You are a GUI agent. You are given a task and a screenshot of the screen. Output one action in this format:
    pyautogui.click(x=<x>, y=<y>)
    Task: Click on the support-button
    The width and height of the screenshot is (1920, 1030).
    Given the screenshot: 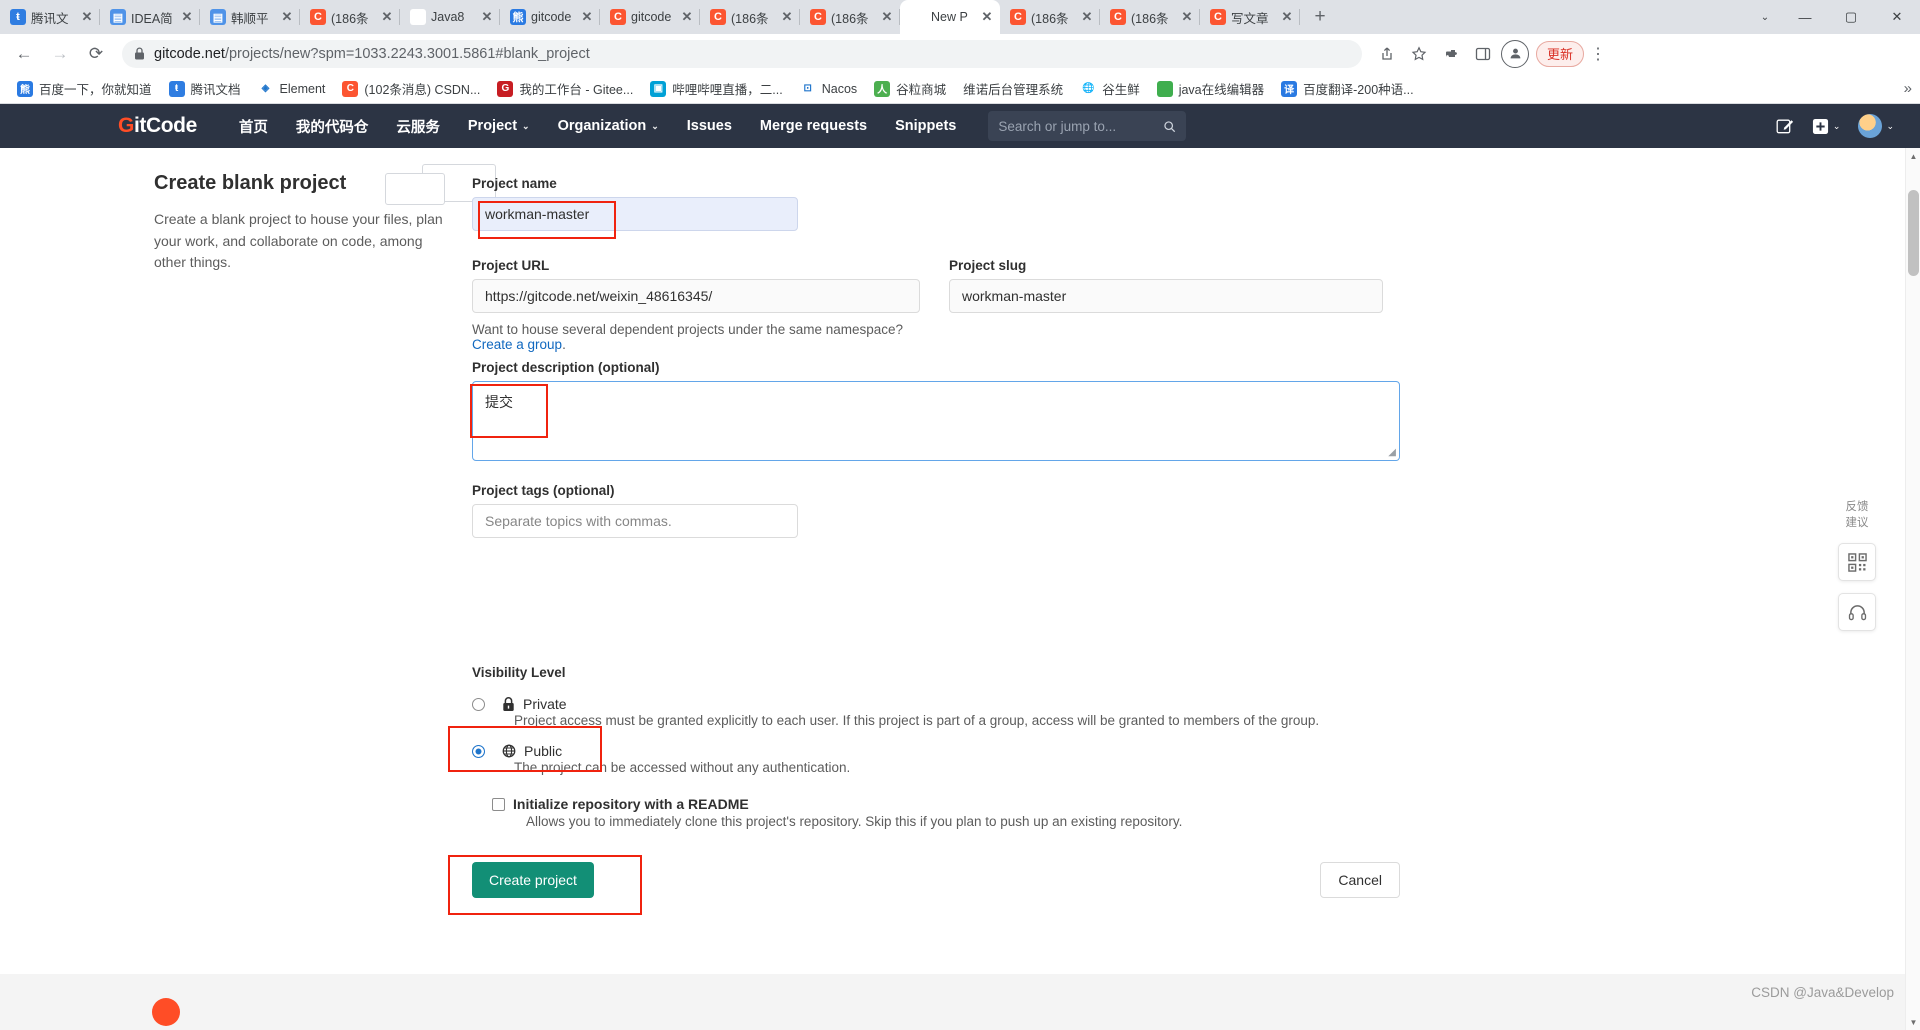 What is the action you would take?
    pyautogui.click(x=1857, y=612)
    